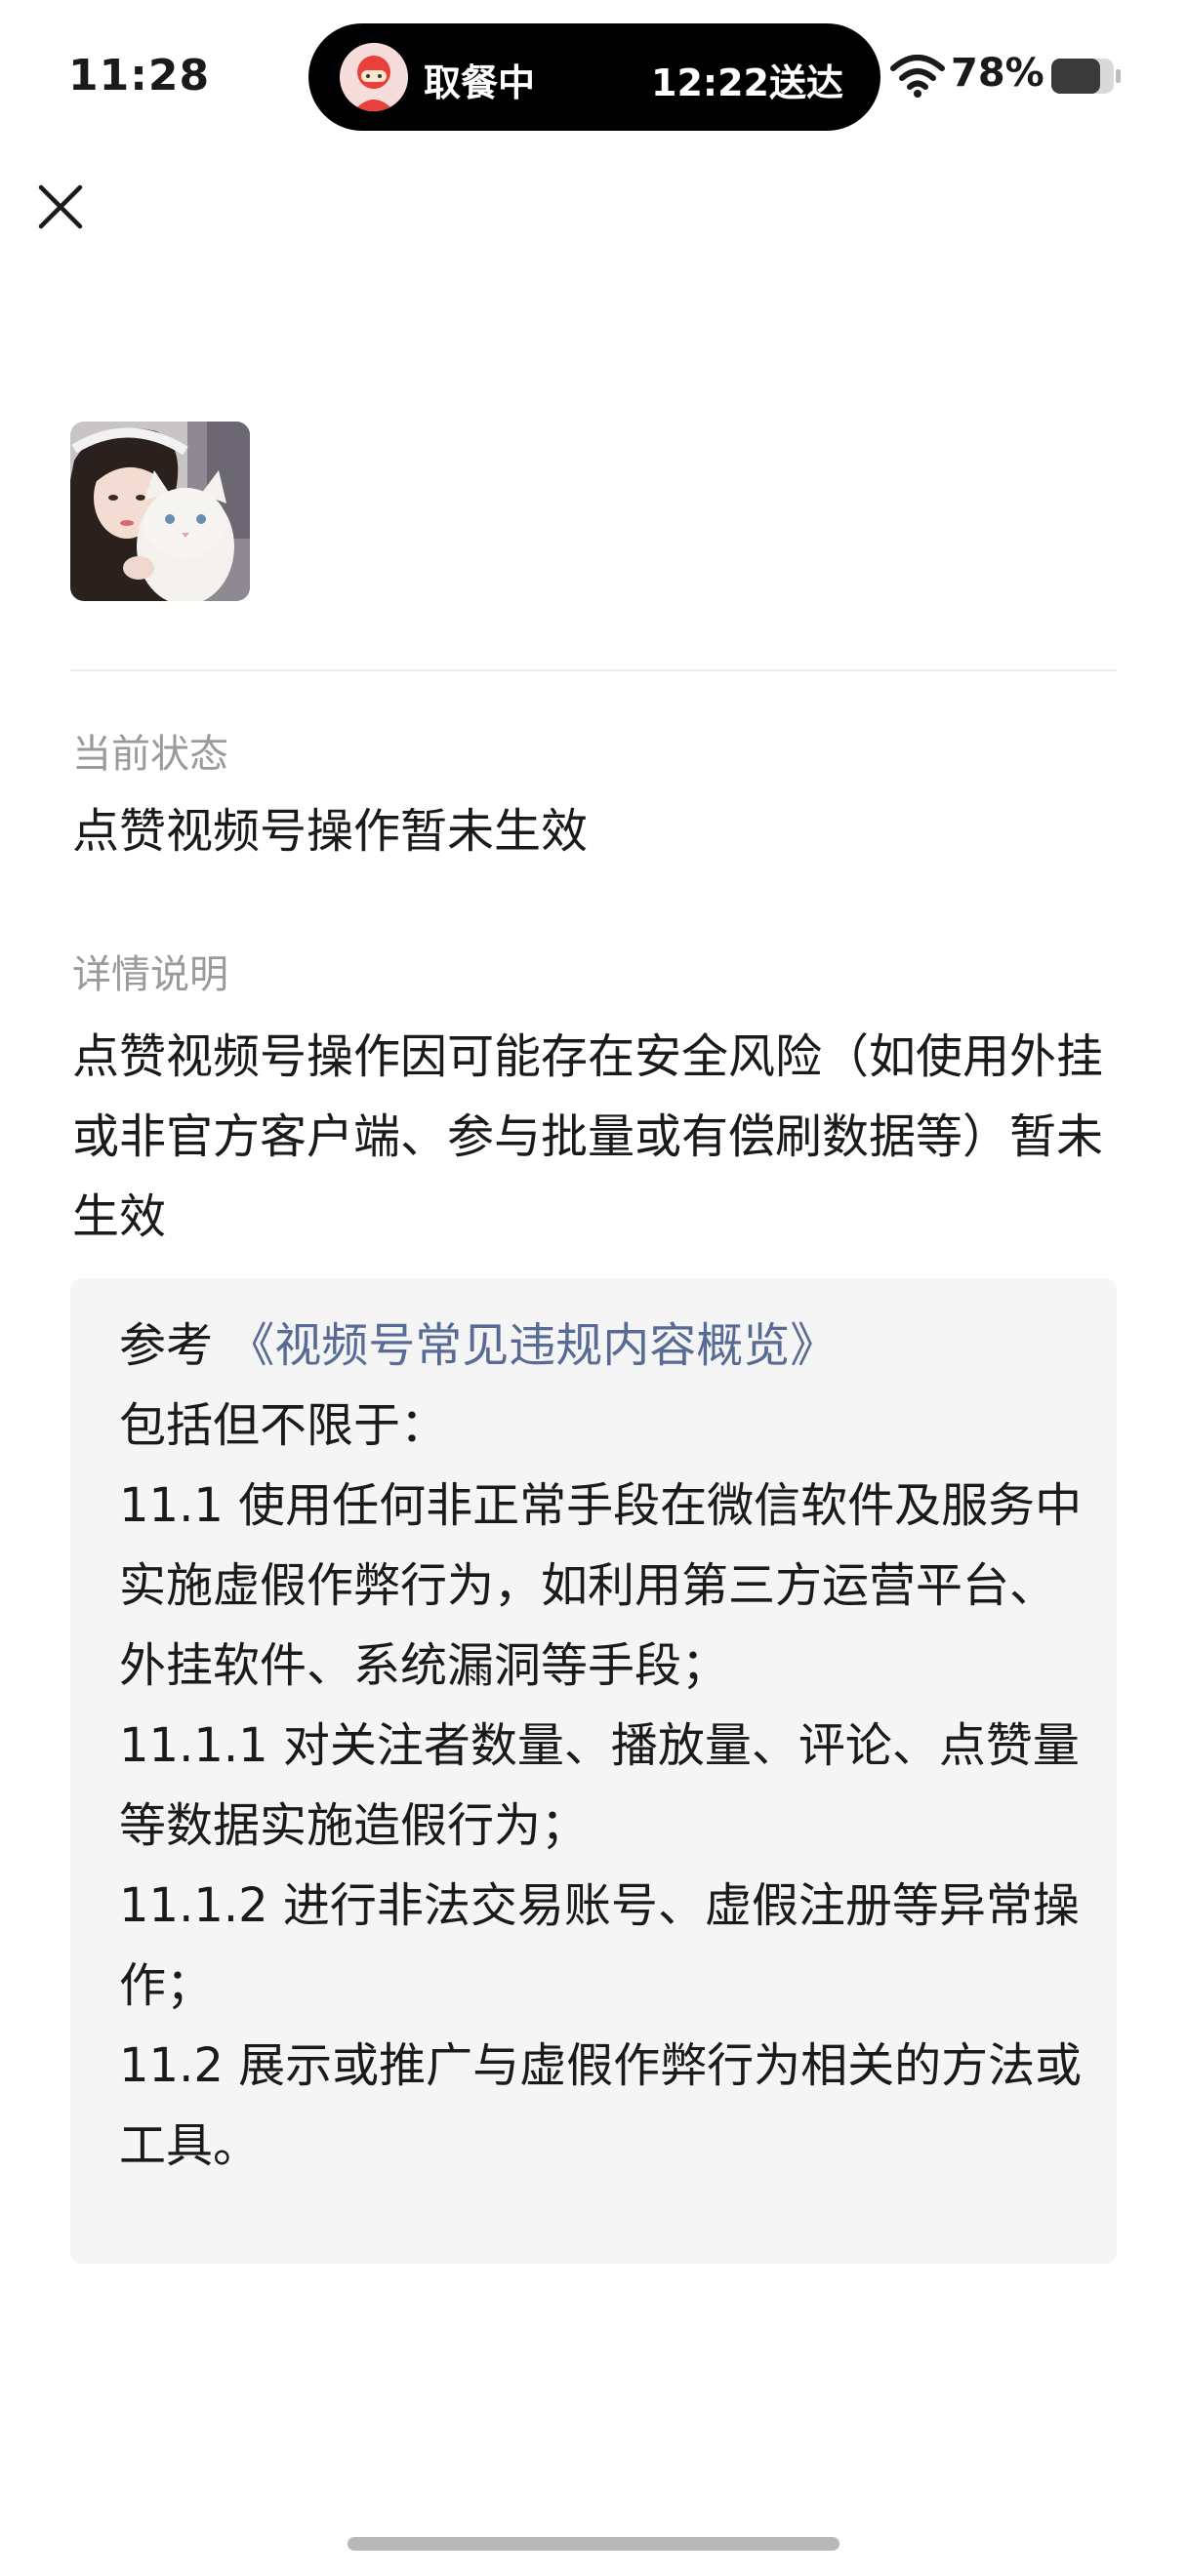 The width and height of the screenshot is (1187, 2576). I want to click on reference-intro: 包括但不限于：, so click(283, 1425).